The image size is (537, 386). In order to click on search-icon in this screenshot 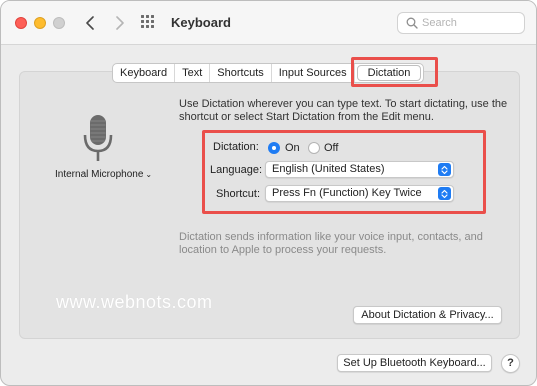, I will do `click(412, 23)`.